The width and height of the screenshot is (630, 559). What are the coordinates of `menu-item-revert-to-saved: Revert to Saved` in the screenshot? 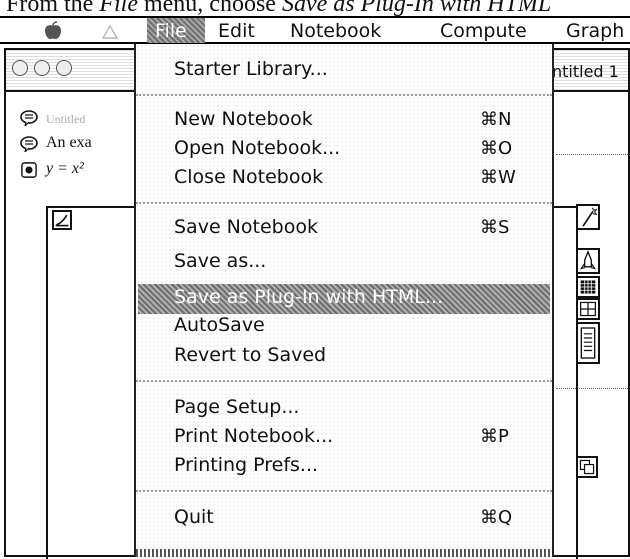 It's located at (250, 355).